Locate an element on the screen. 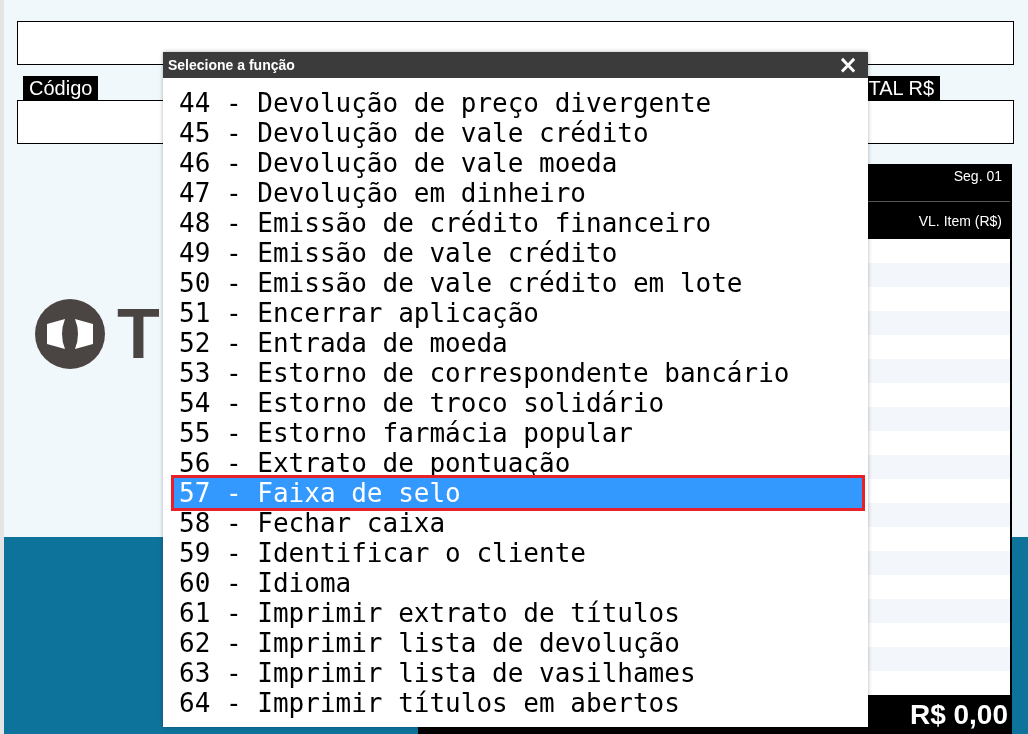  function-item: 63 - Imprimir lista de vasilhames is located at coordinates (518, 673).